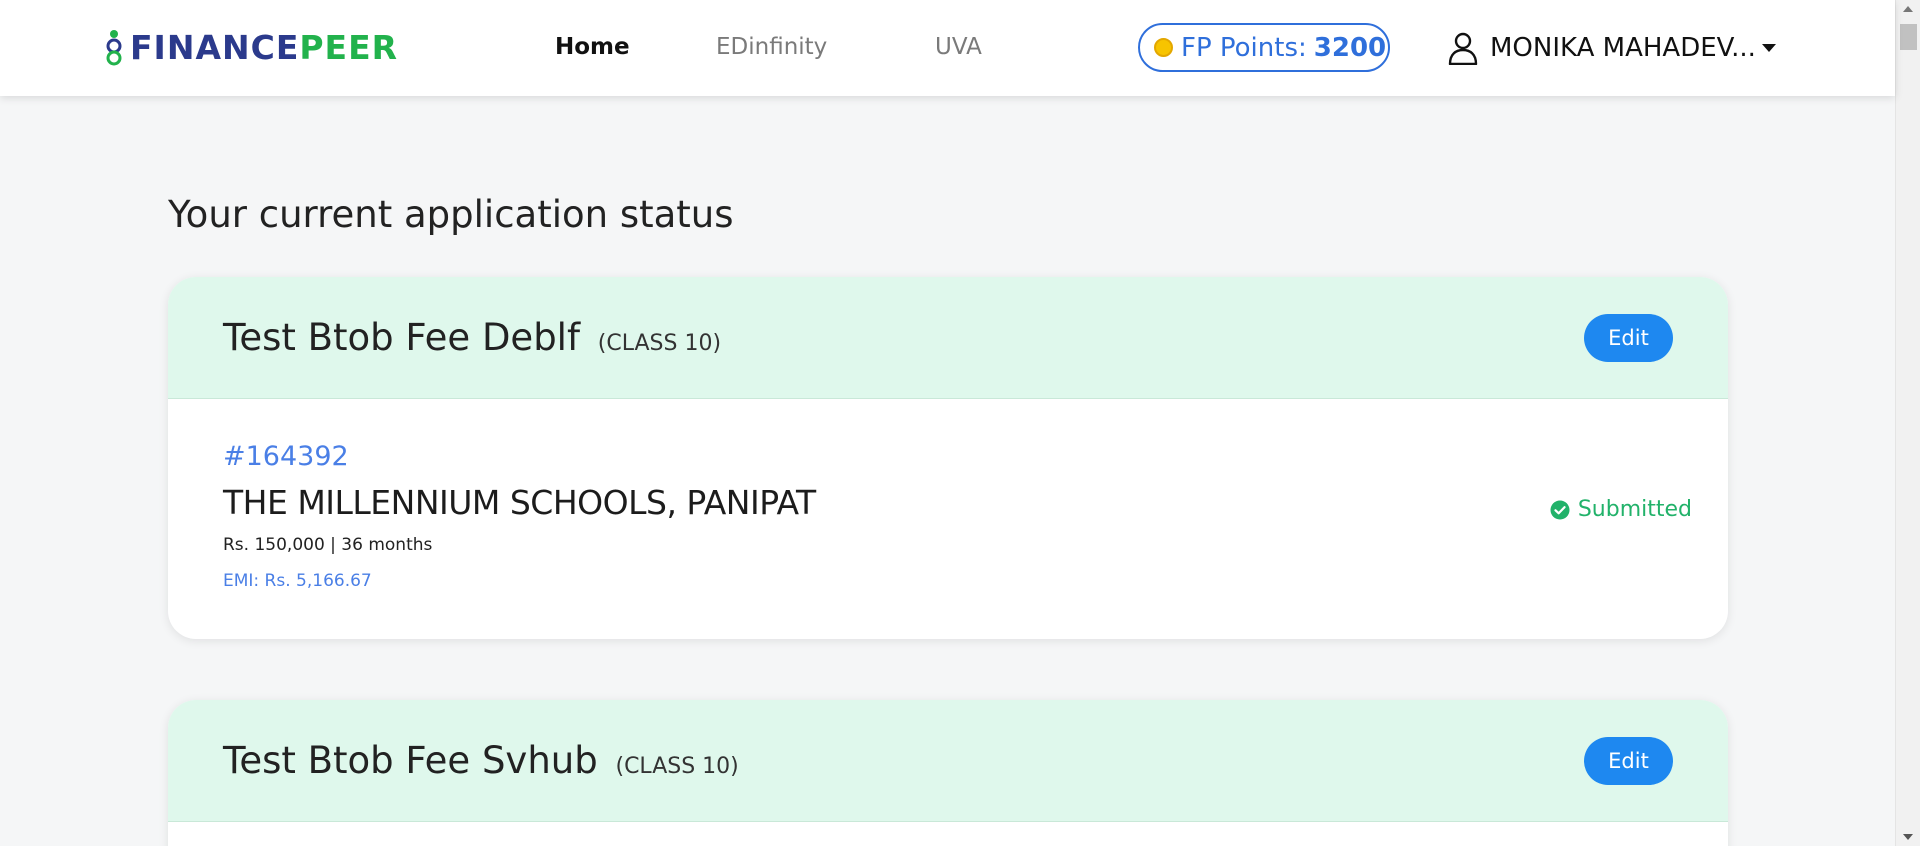  I want to click on check-circle-icon, so click(1560, 509).